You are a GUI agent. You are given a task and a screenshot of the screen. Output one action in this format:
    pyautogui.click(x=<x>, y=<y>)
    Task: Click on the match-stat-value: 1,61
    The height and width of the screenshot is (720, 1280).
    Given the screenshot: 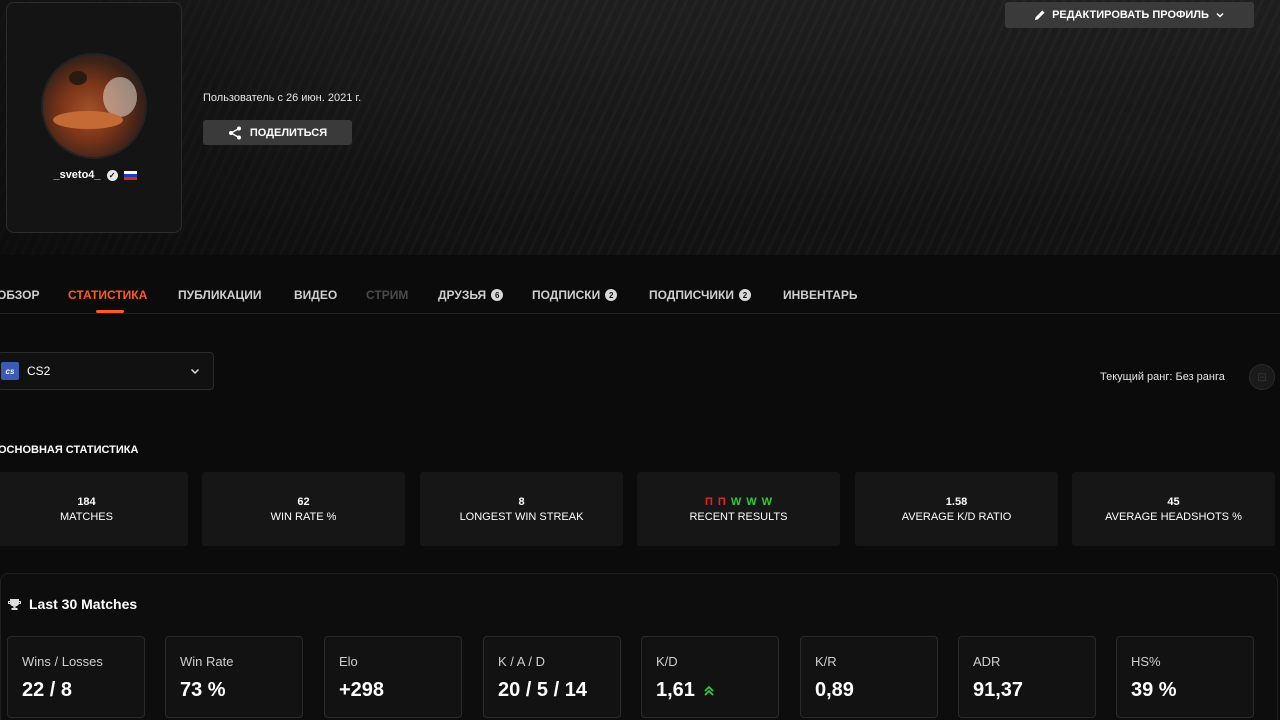 What is the action you would take?
    pyautogui.click(x=685, y=690)
    